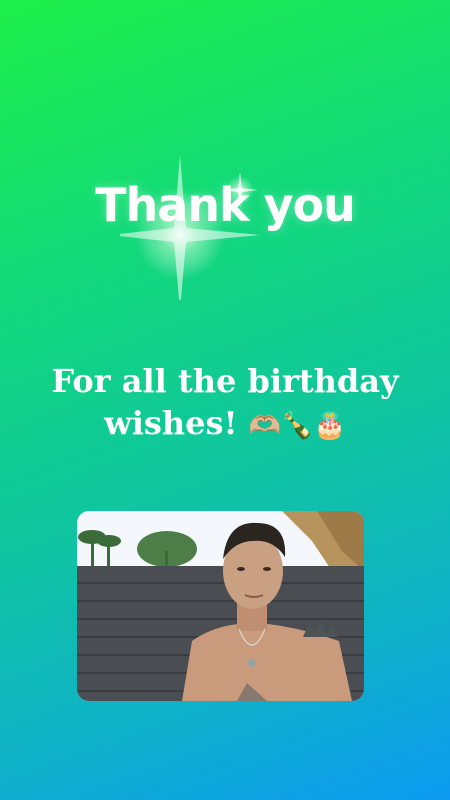 The width and height of the screenshot is (450, 800). Describe the element at coordinates (225, 205) in the screenshot. I see `headline-text: Thank you` at that location.